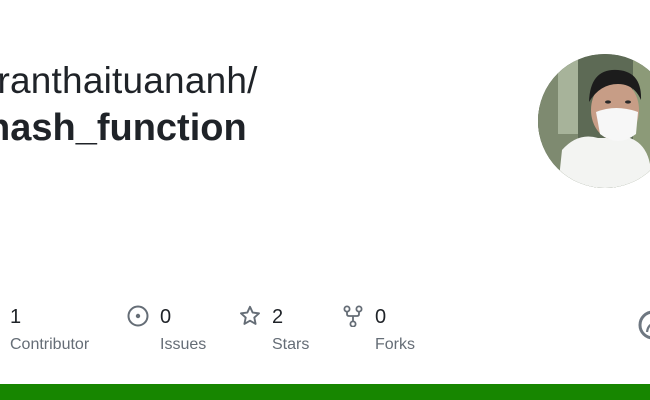  Describe the element at coordinates (166, 317) in the screenshot. I see `issues-count: 0` at that location.